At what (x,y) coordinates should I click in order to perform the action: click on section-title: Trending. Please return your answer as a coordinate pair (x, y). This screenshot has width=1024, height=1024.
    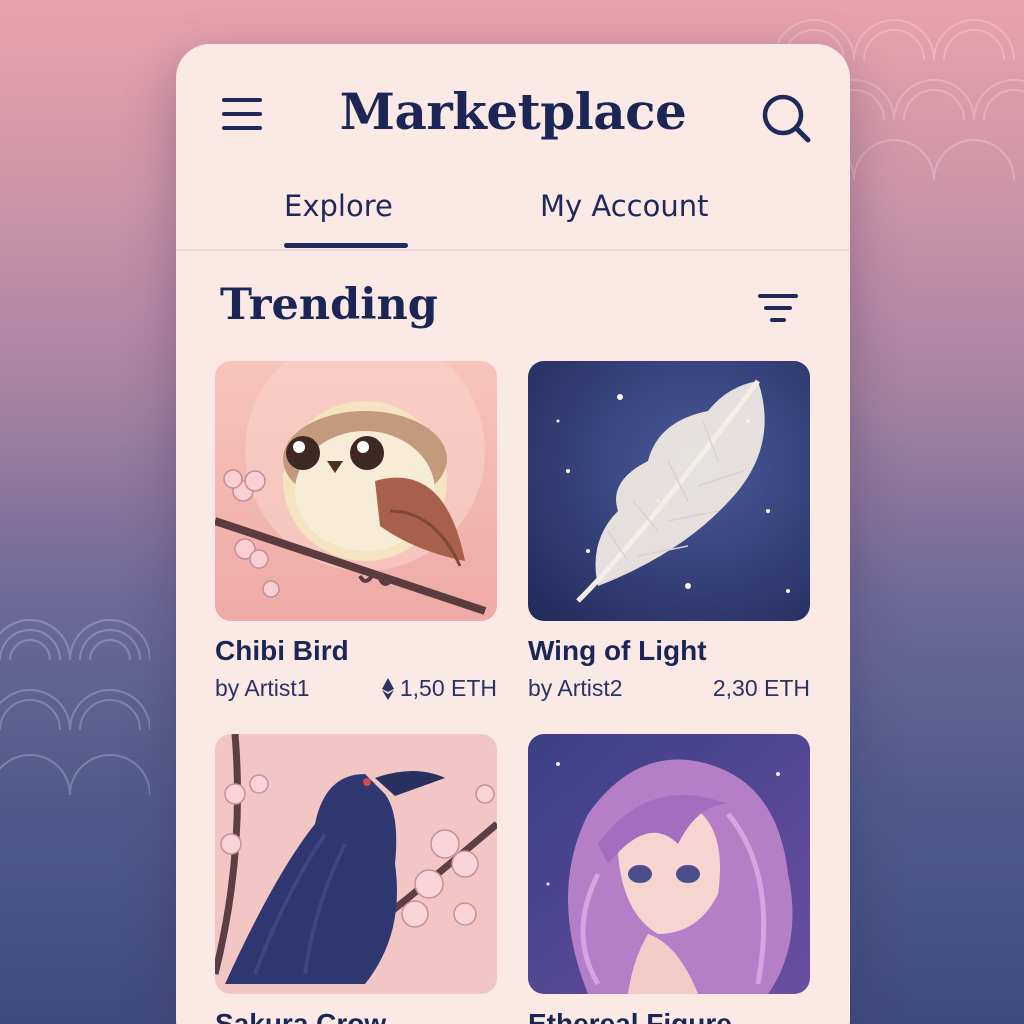
    Looking at the image, I should click on (329, 305).